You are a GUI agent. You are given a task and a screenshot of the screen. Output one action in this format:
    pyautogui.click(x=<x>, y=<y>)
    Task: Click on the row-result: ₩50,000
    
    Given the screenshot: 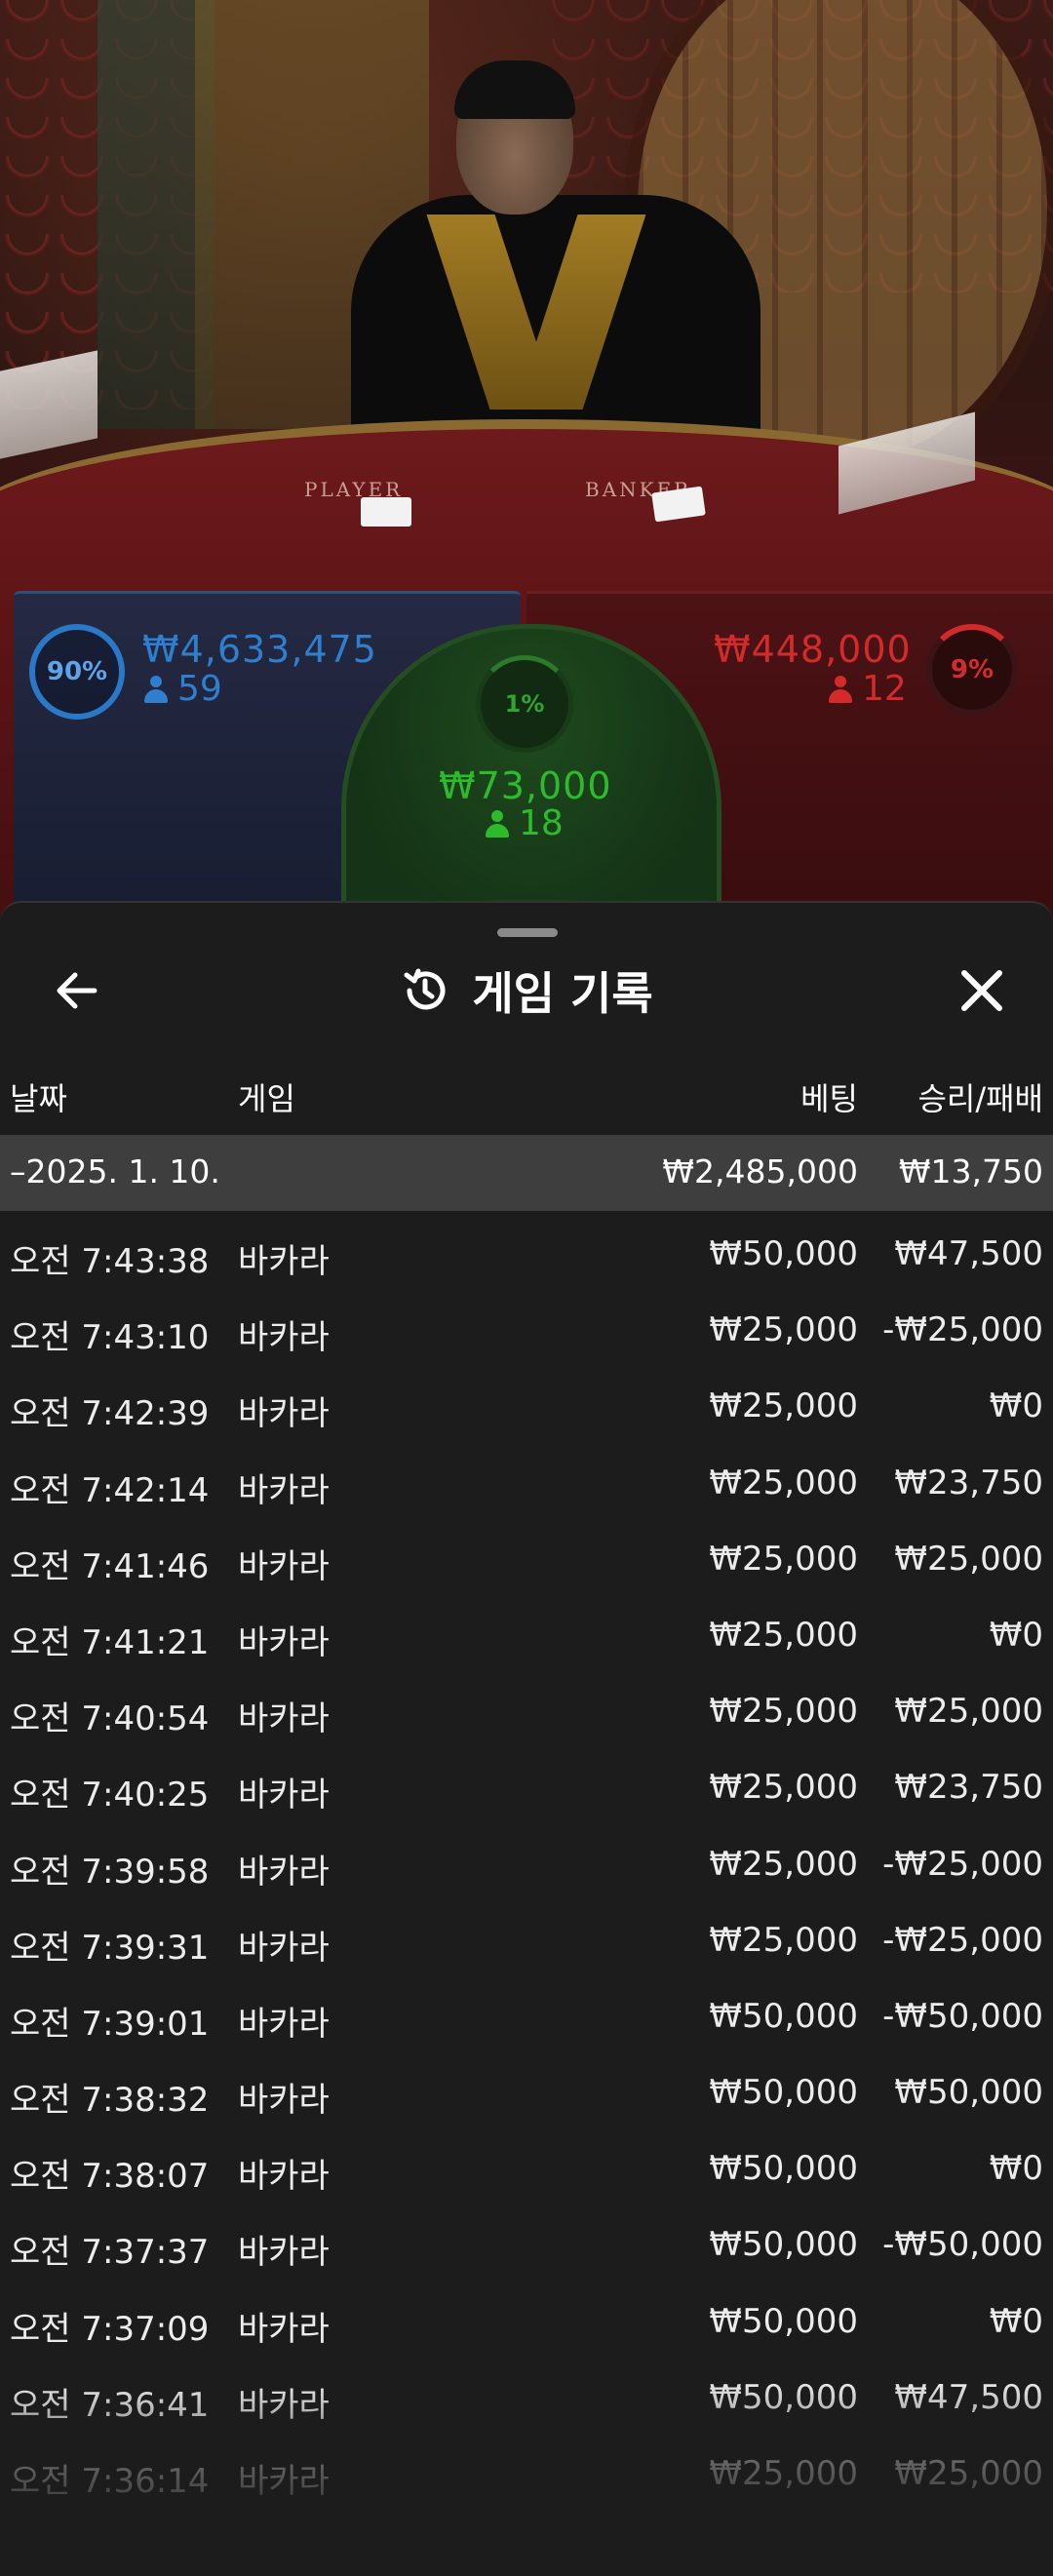 What is the action you would take?
    pyautogui.click(x=968, y=2093)
    